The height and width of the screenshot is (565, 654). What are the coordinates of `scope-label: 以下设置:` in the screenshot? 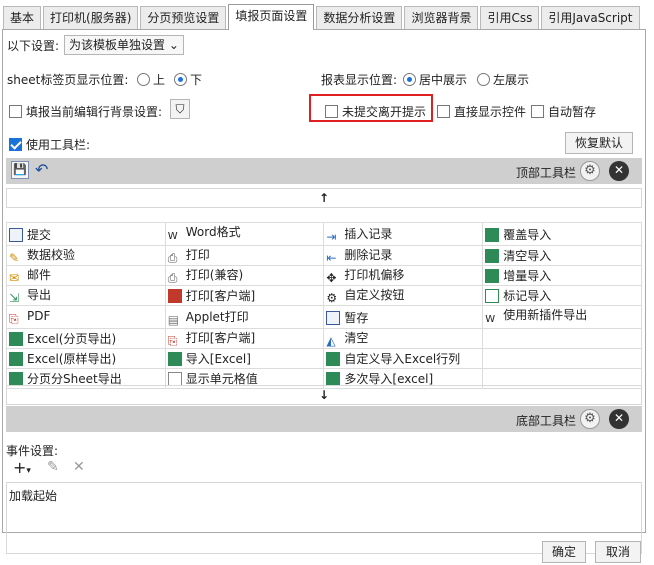 It's located at (33, 46).